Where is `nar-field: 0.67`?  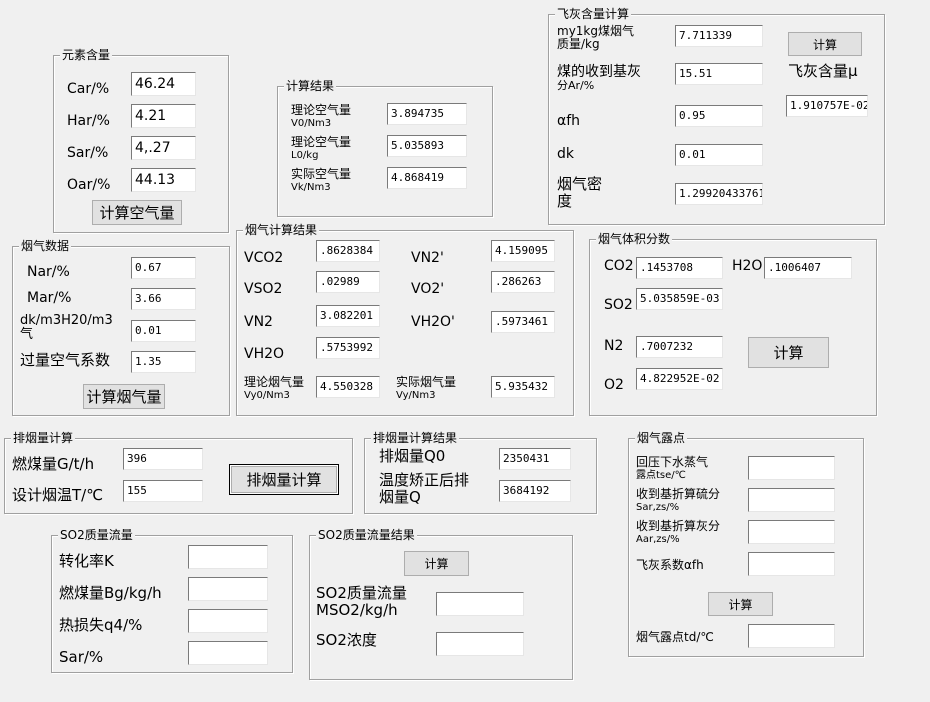
nar-field: 0.67 is located at coordinates (163, 268).